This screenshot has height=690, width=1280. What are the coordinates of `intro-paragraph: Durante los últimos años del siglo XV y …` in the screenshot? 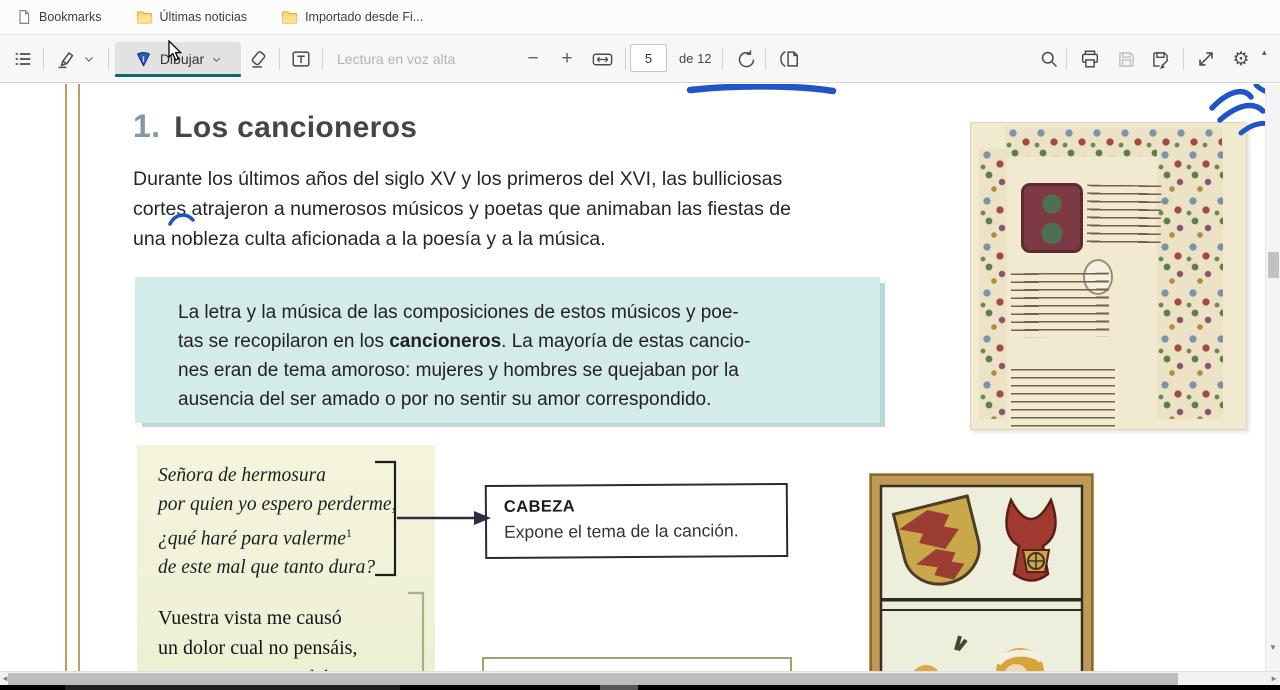 It's located at (462, 209).